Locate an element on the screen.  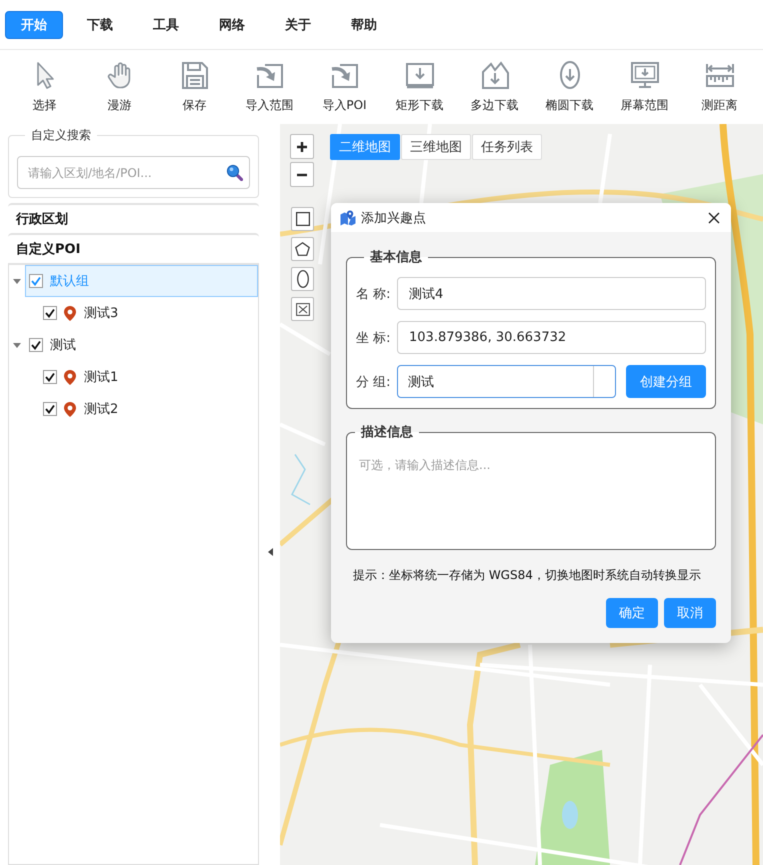
dialog-title: 添加兴趣点 is located at coordinates (393, 218).